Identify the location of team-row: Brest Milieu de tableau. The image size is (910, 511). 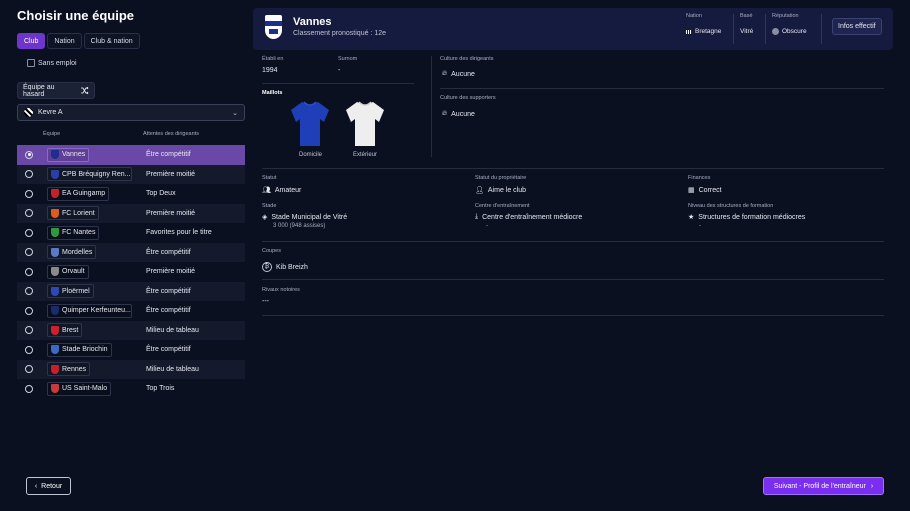
(131, 330).